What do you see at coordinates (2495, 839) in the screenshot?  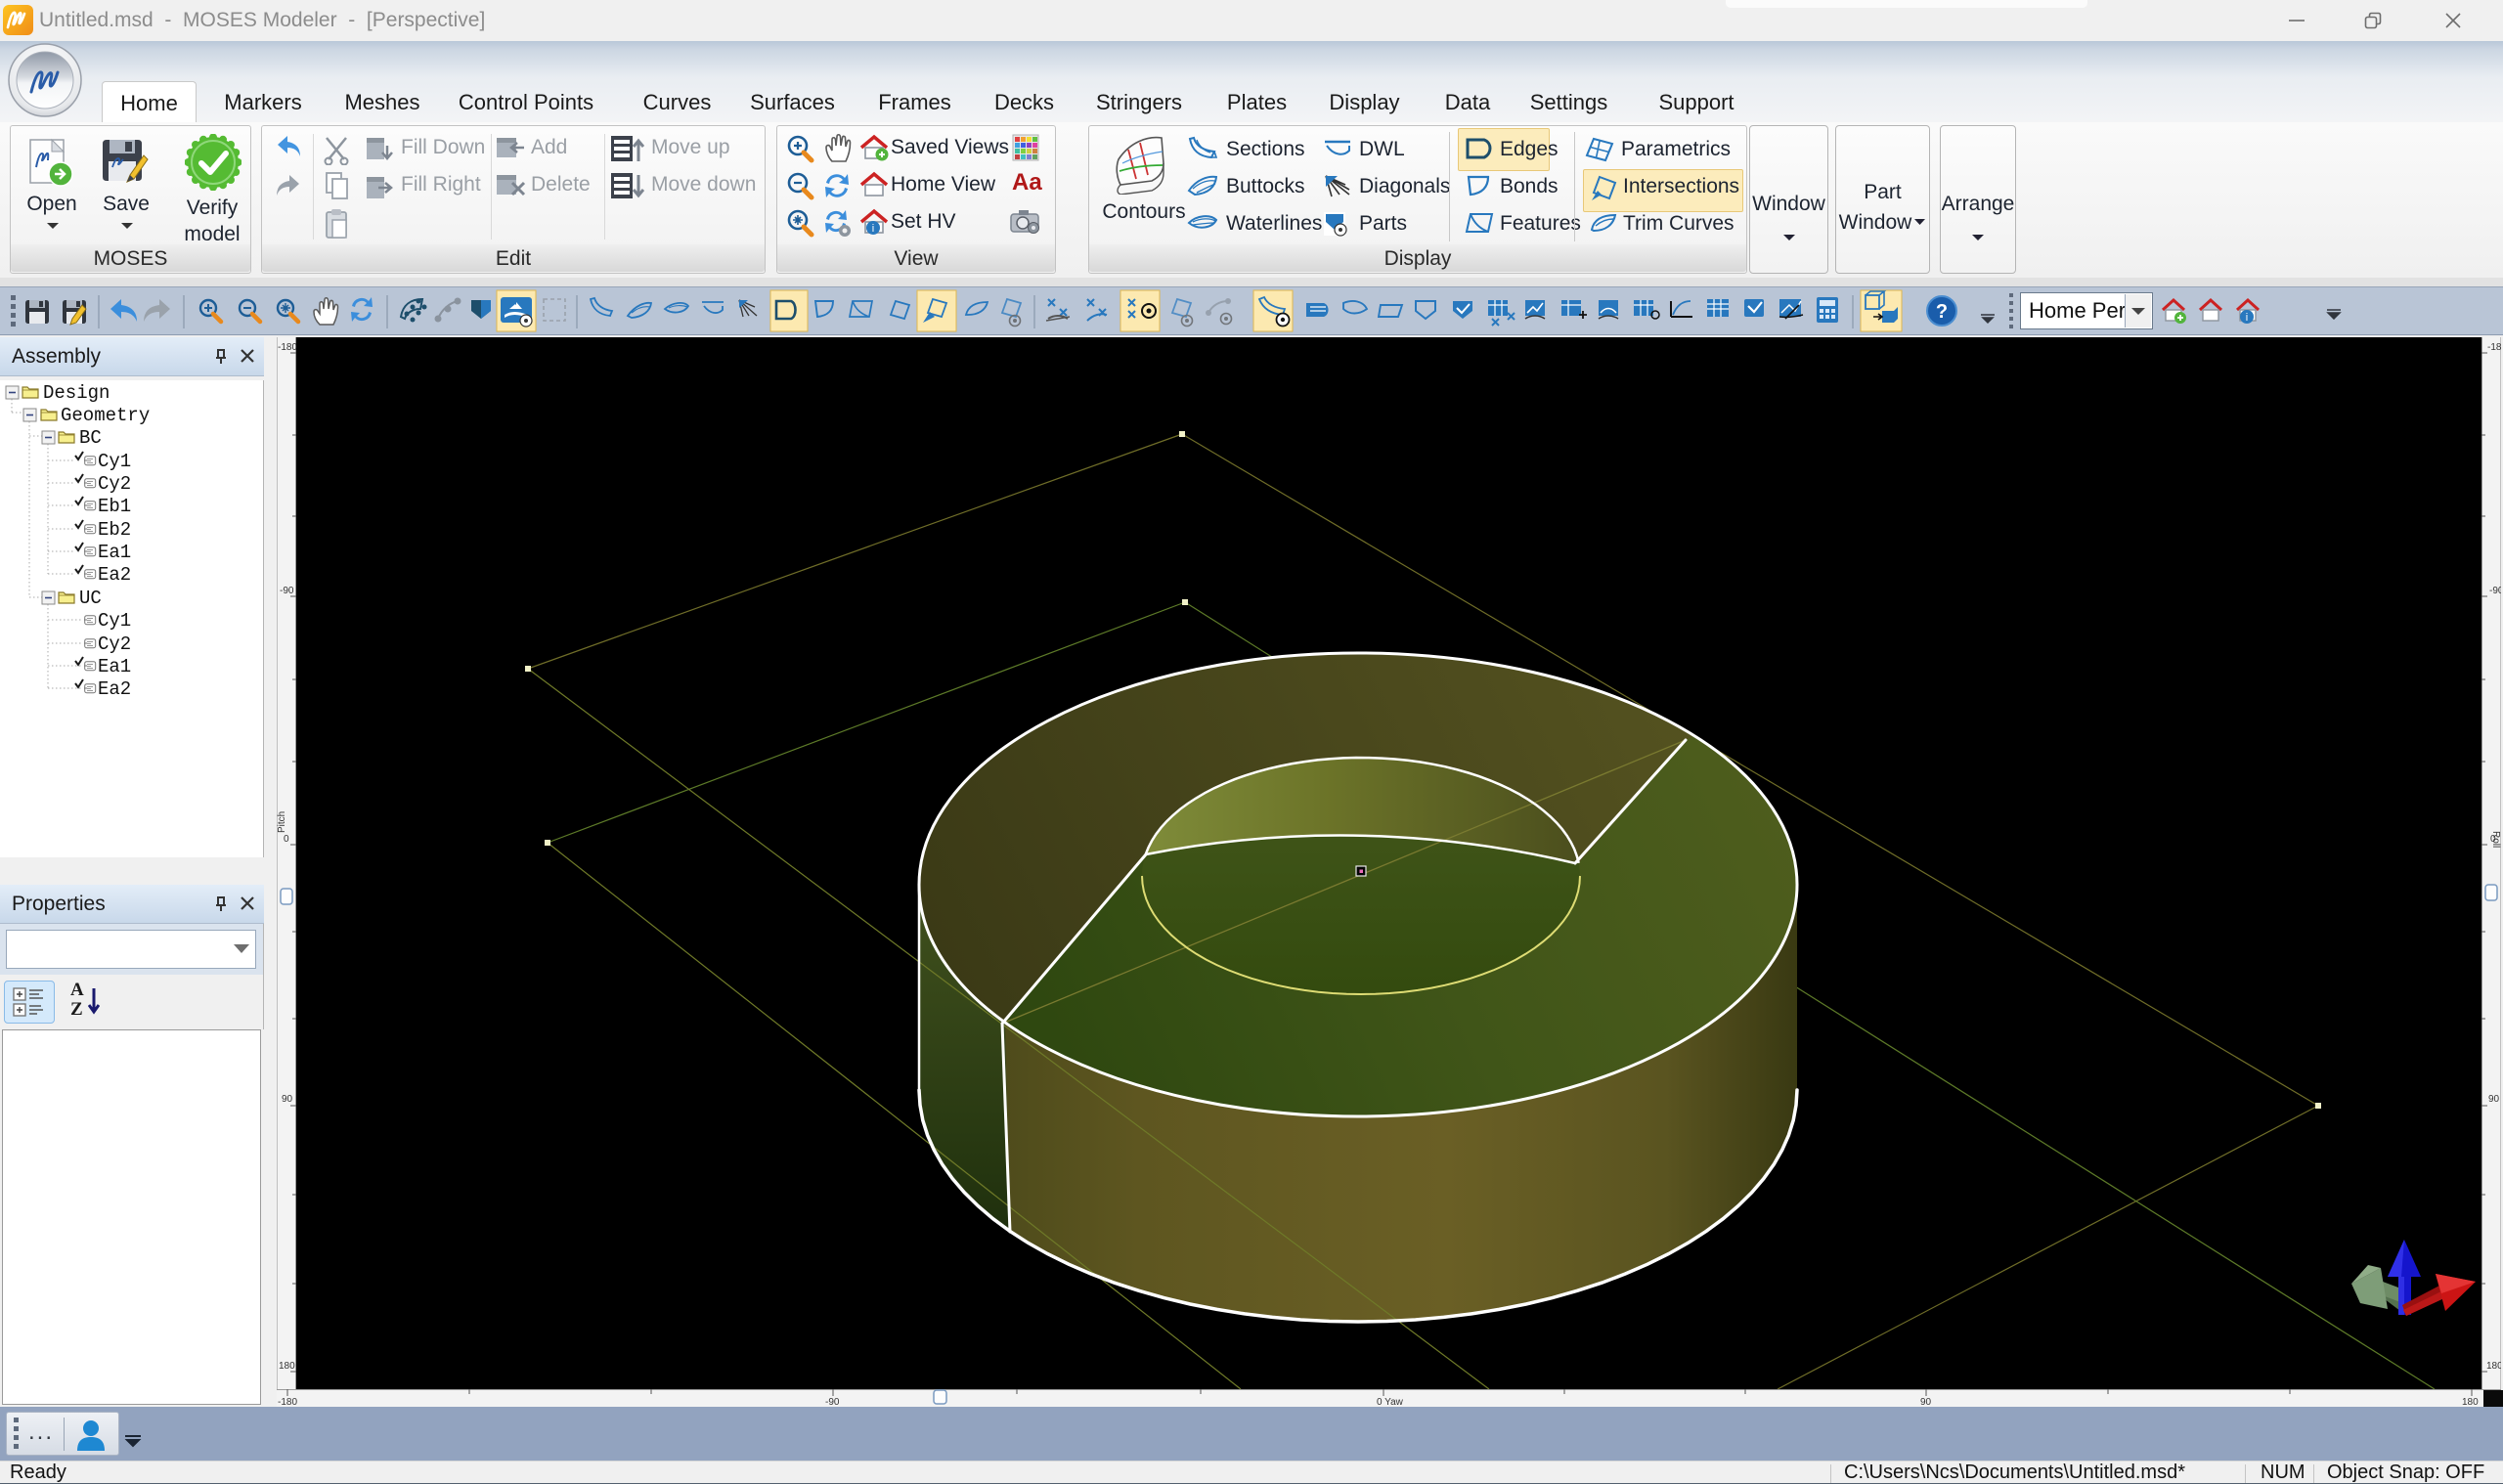 I see `svg-text: Roll` at bounding box center [2495, 839].